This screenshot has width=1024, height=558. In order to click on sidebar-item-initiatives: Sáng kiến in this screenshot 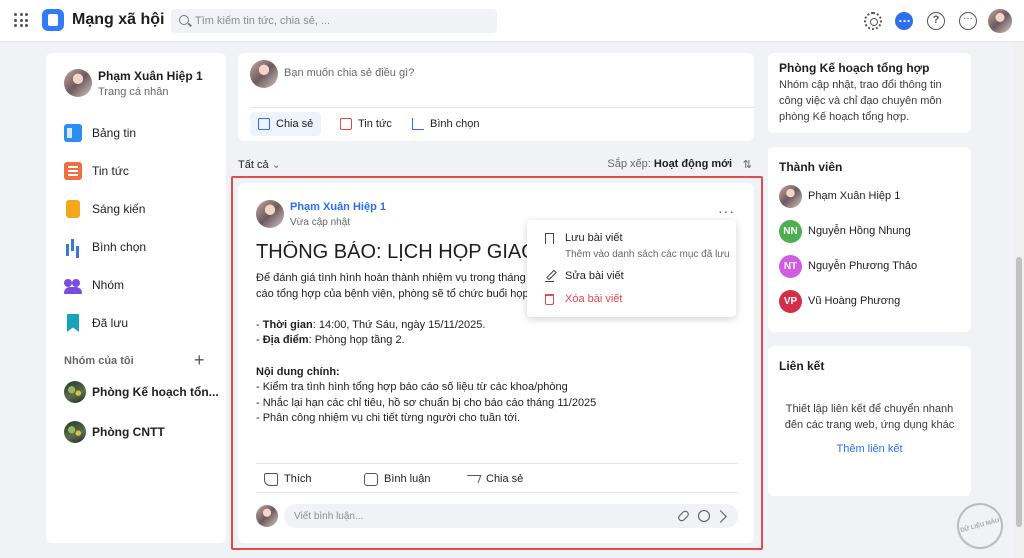, I will do `click(139, 209)`.